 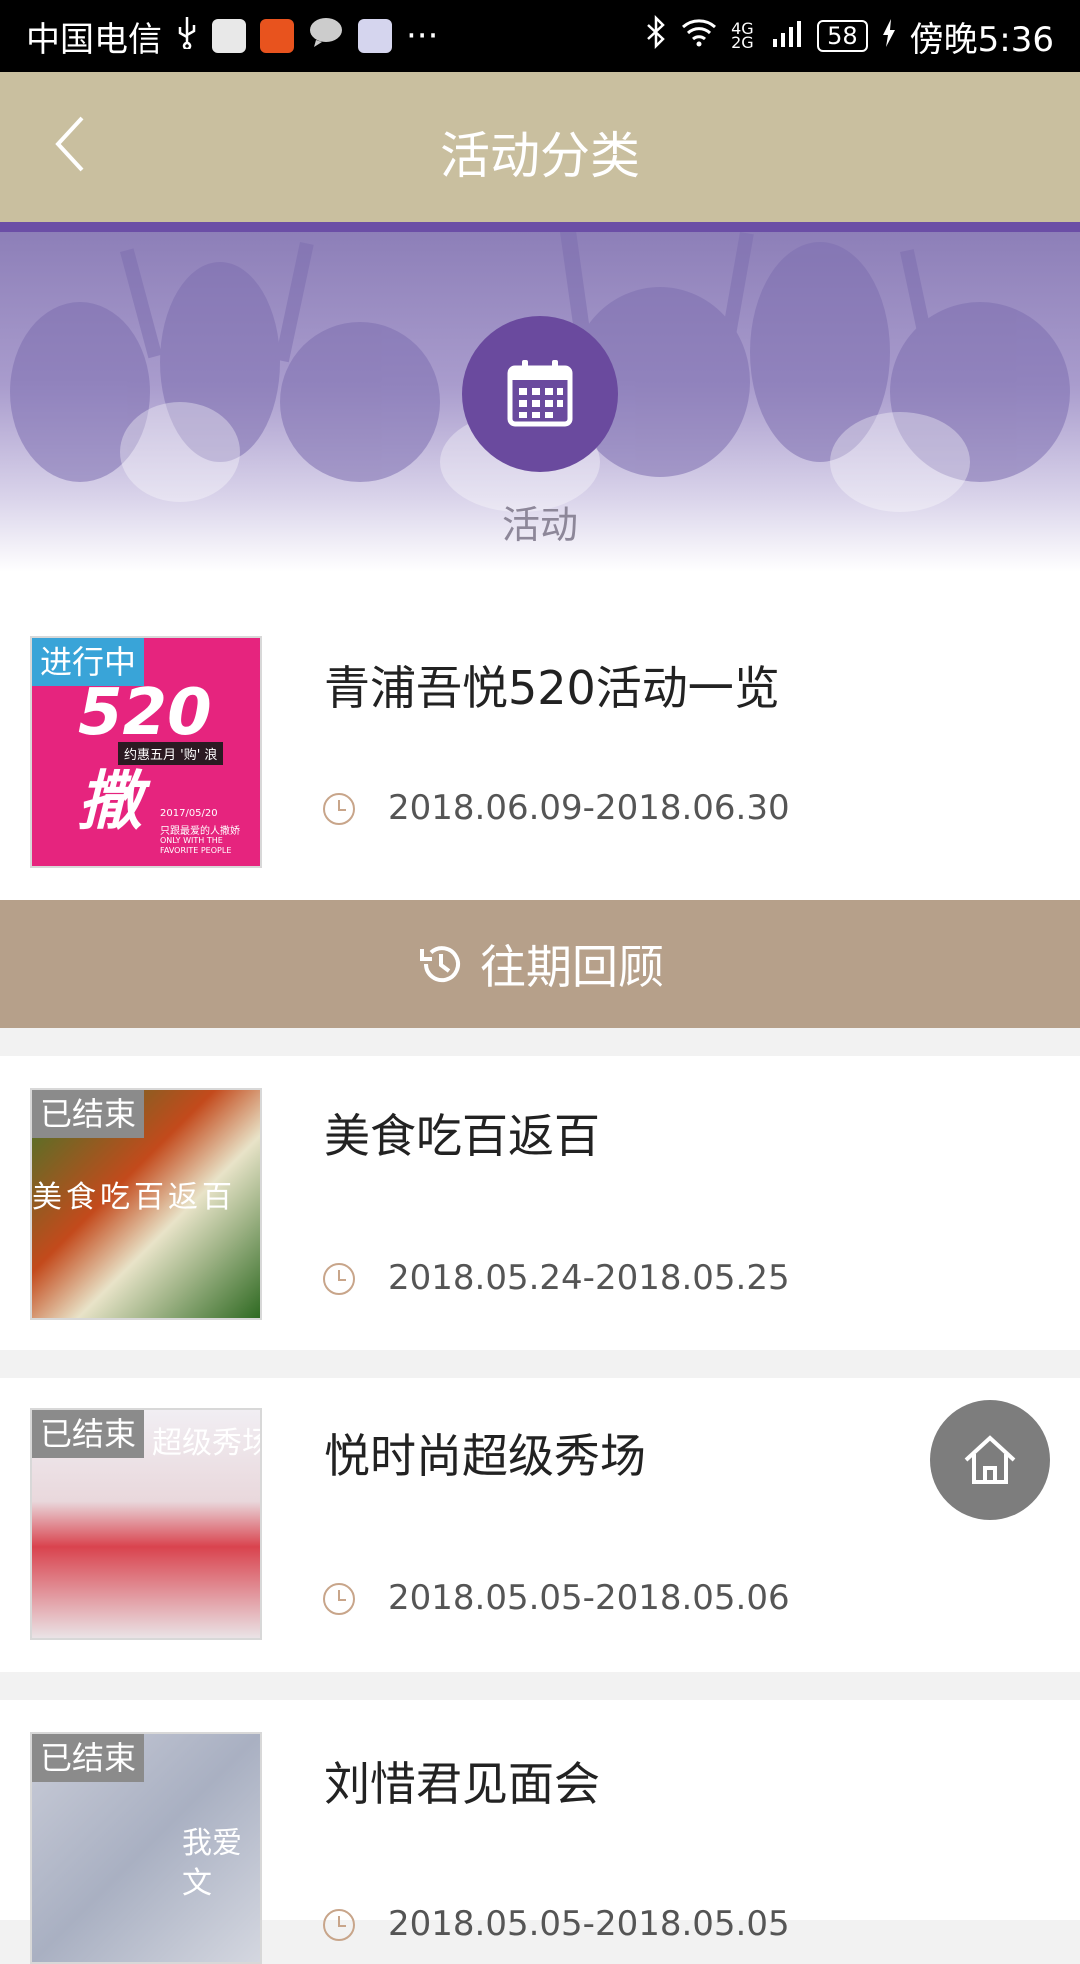 What do you see at coordinates (539, 525) in the screenshot?
I see `category-label: 活动` at bounding box center [539, 525].